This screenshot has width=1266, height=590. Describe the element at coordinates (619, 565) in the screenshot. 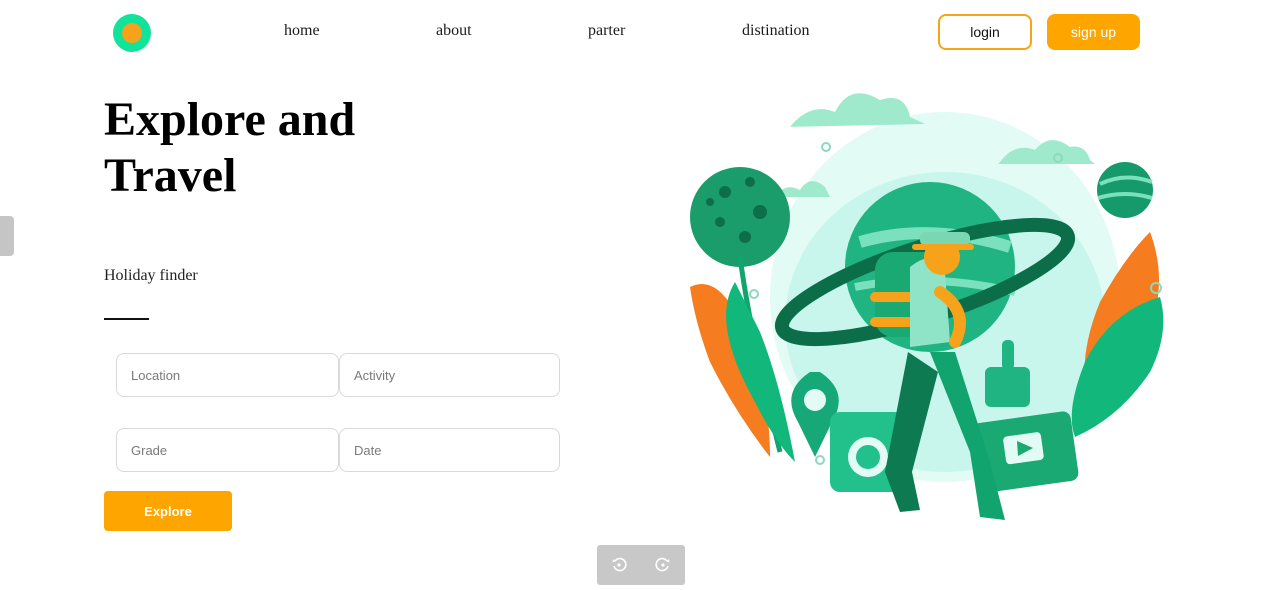

I see `rotate-left-icon` at that location.